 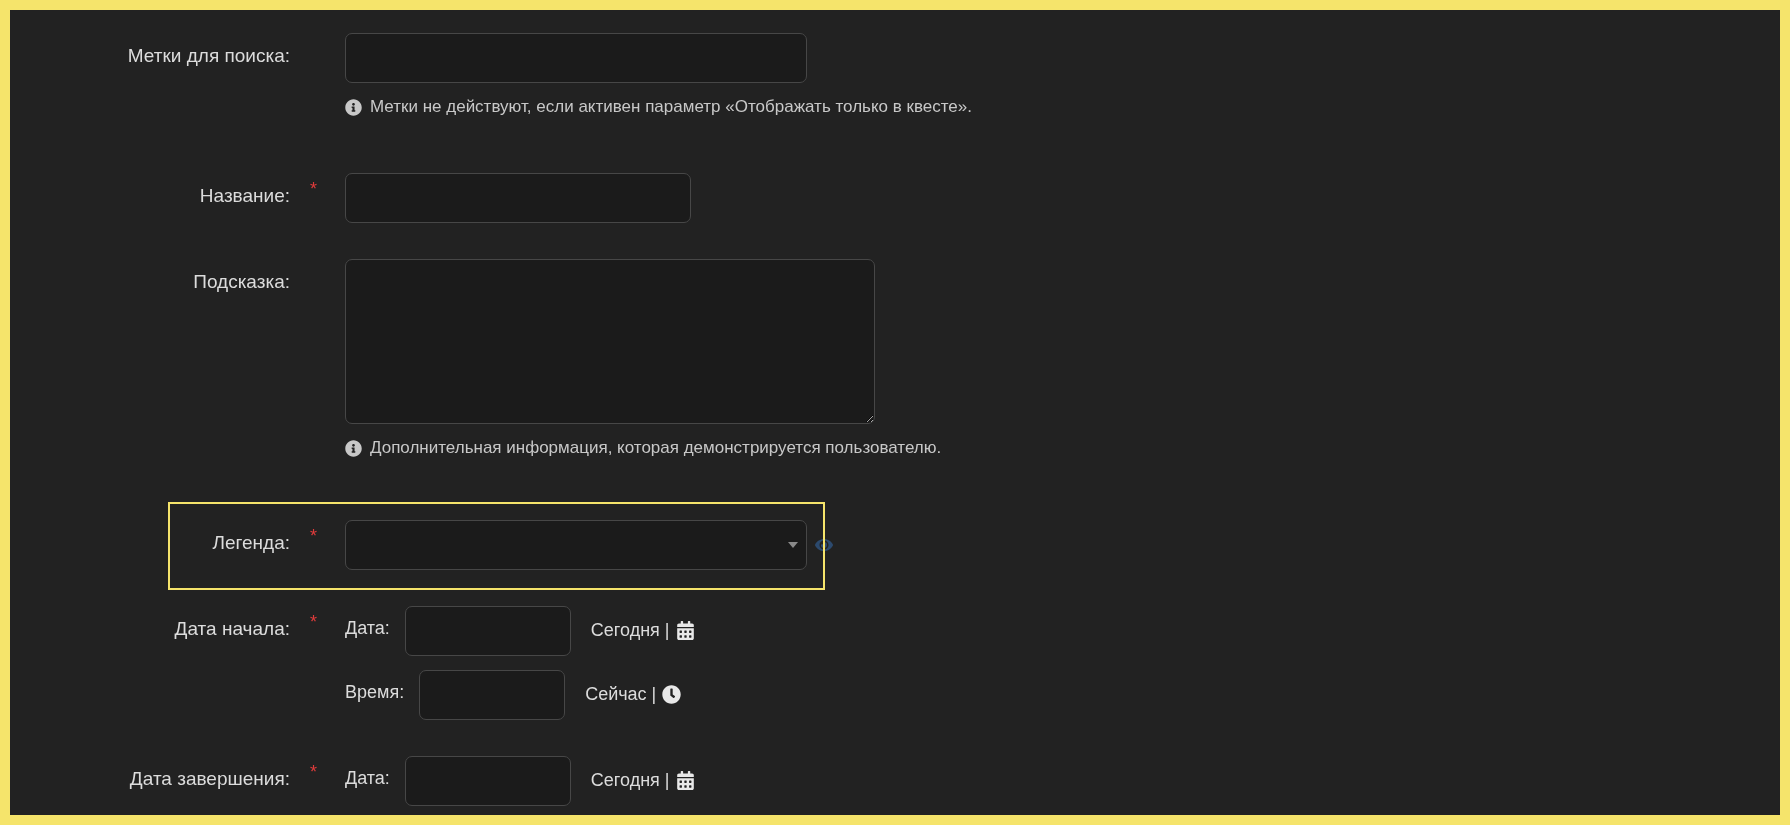 I want to click on sub-label: Время:, so click(x=375, y=692).